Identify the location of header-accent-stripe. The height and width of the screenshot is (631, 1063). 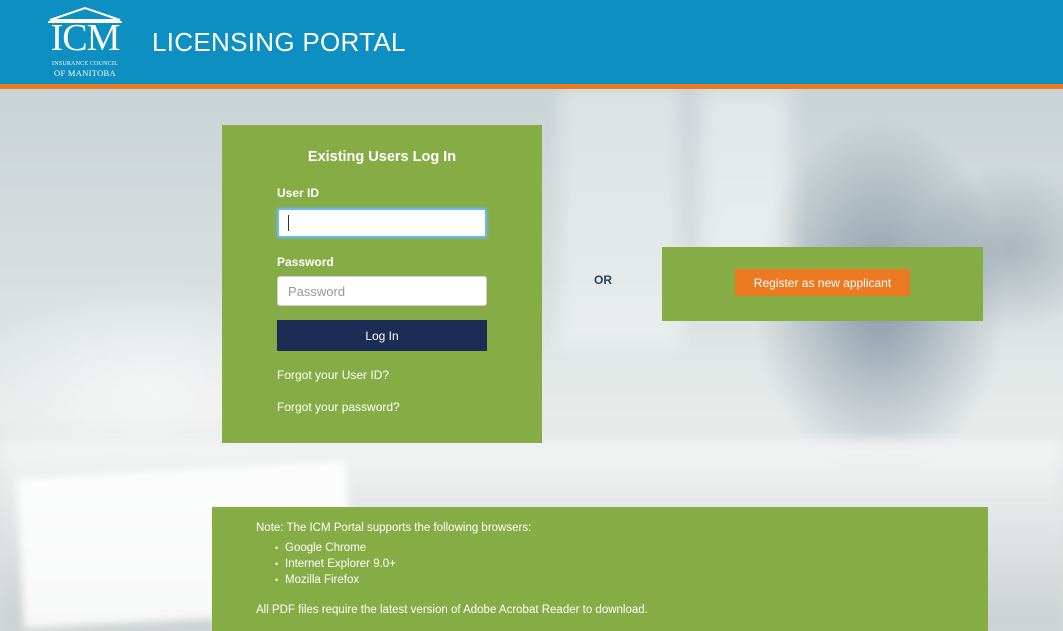
(531, 86).